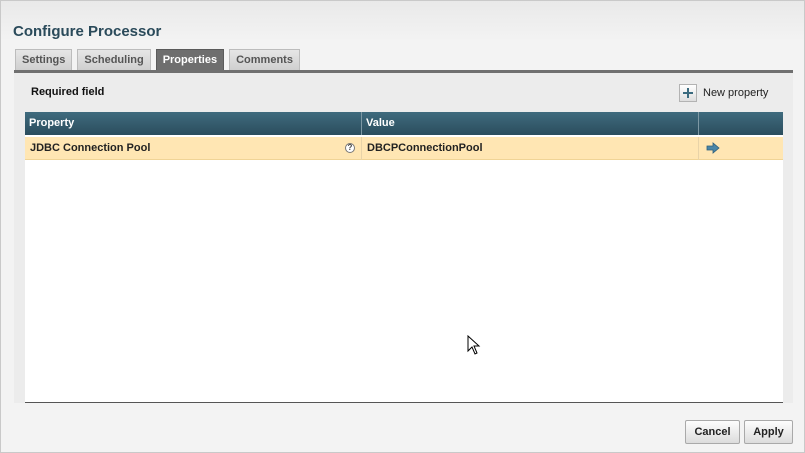 This screenshot has width=805, height=453. I want to click on question-circle-icon: ?, so click(350, 148).